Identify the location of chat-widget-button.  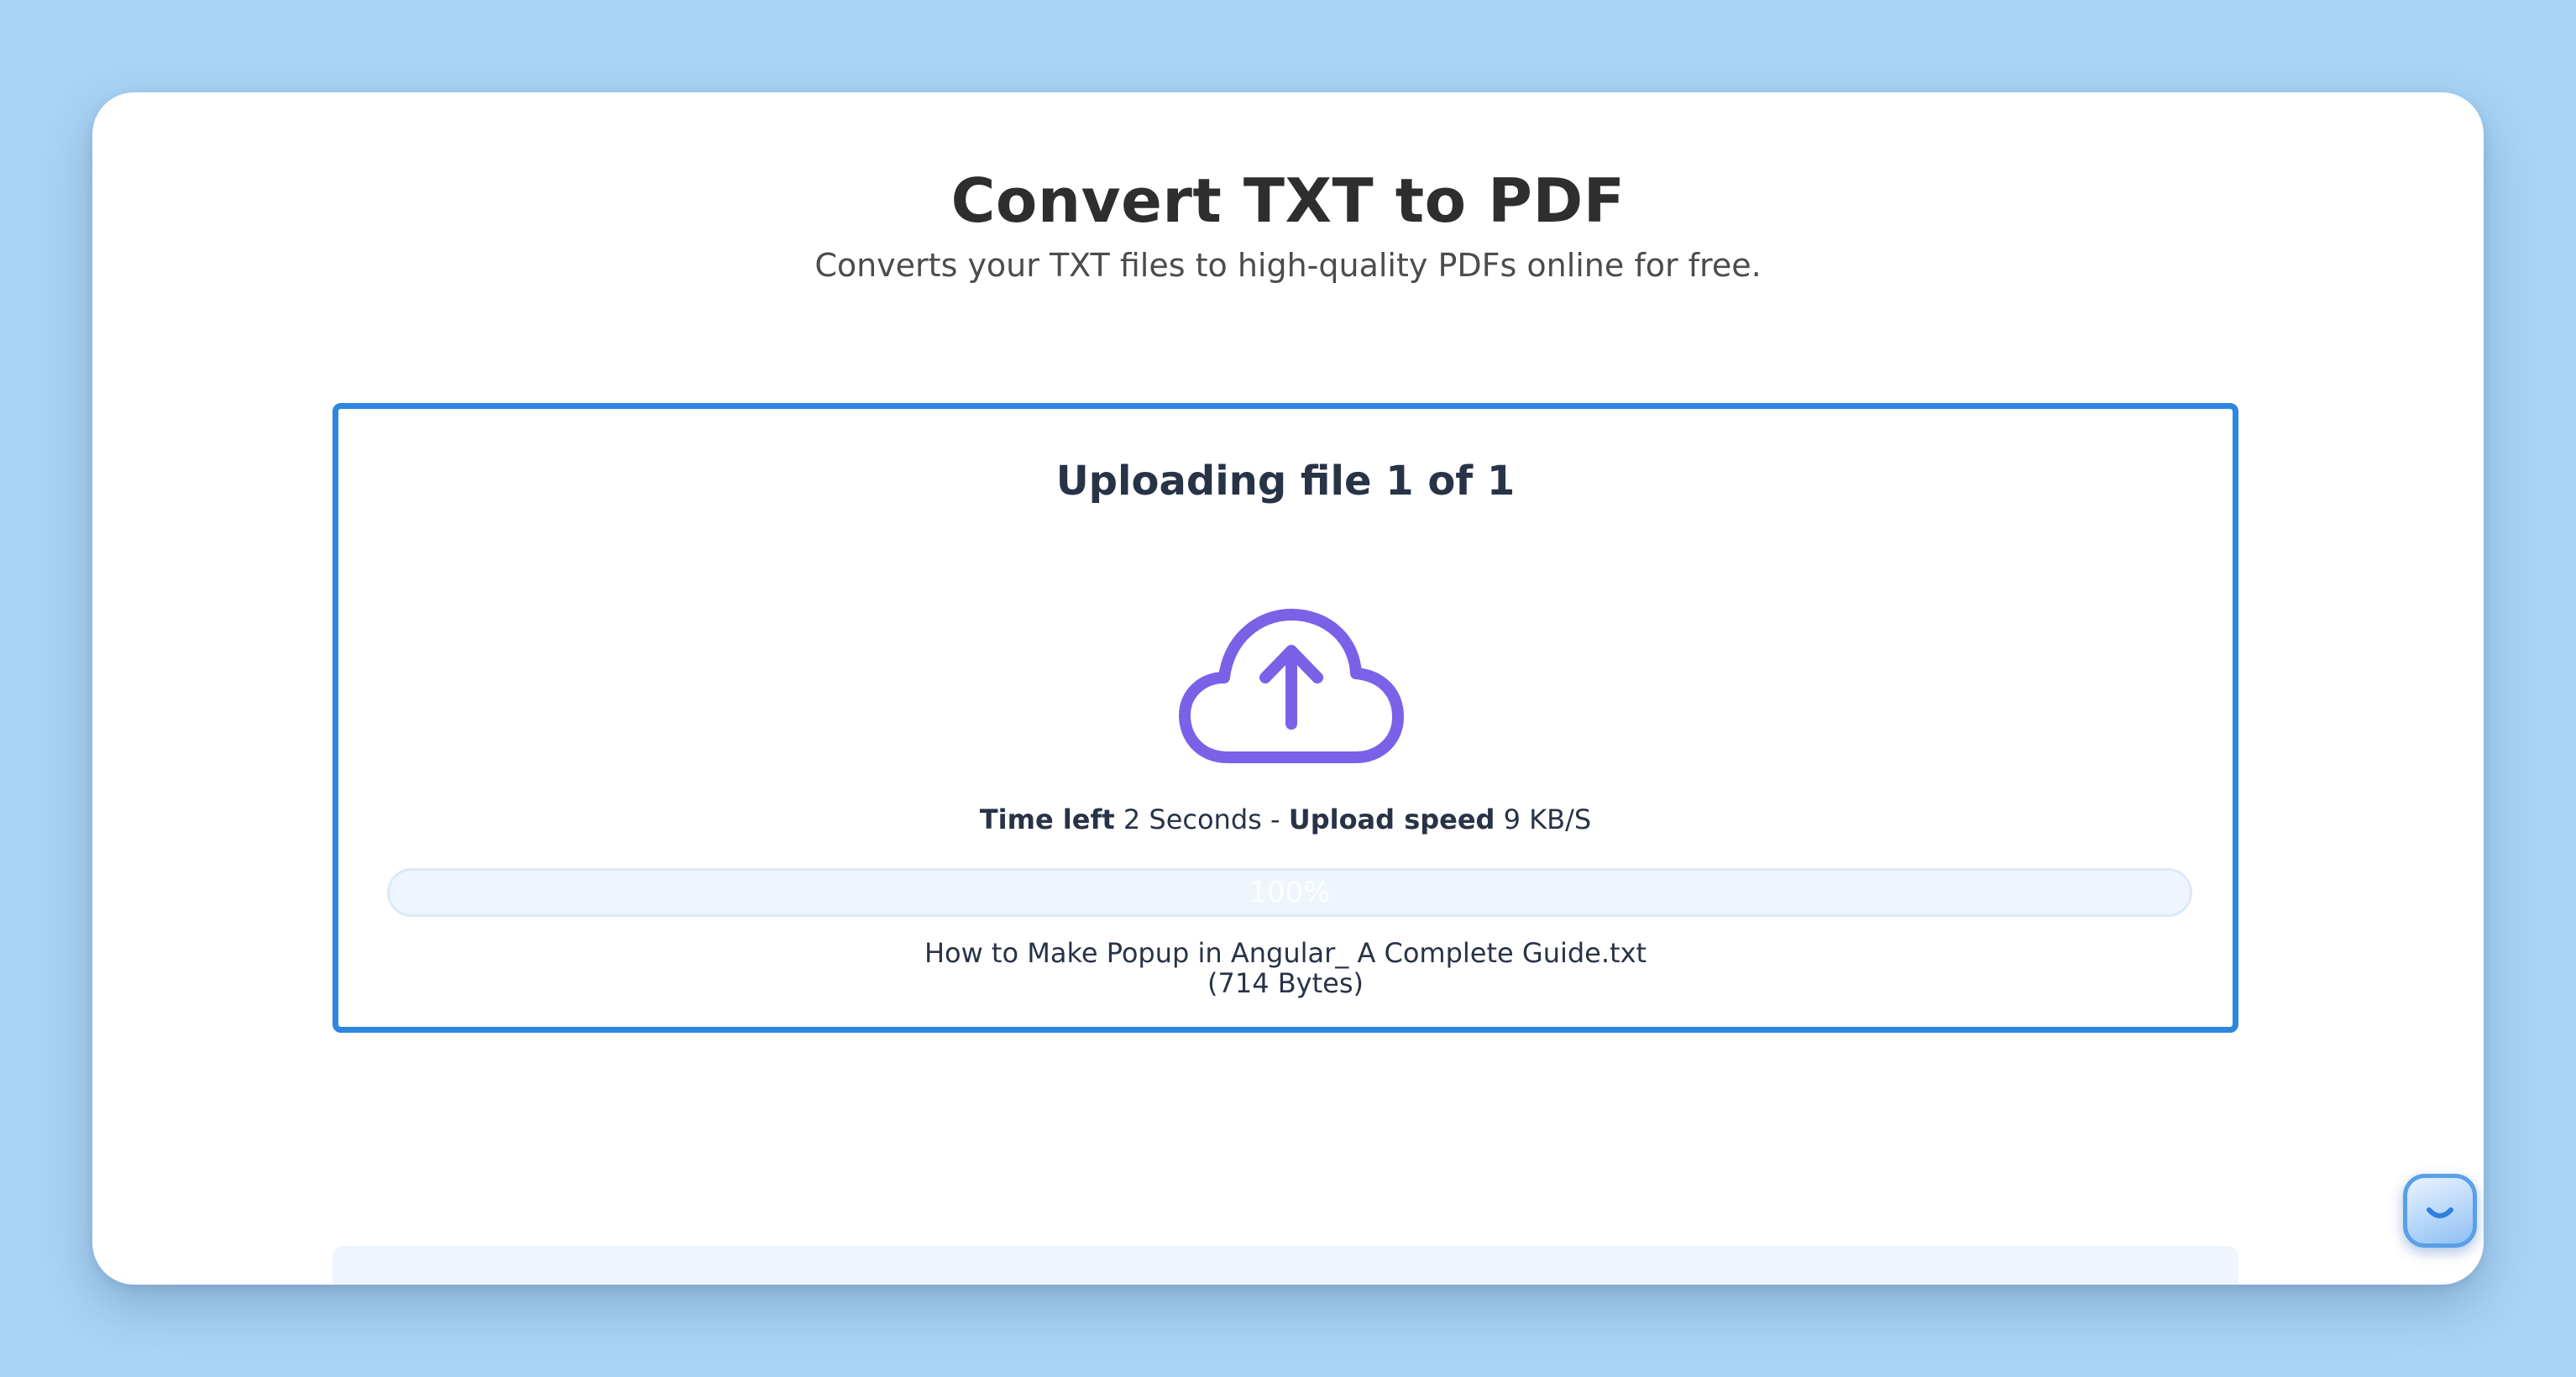
(2440, 1211).